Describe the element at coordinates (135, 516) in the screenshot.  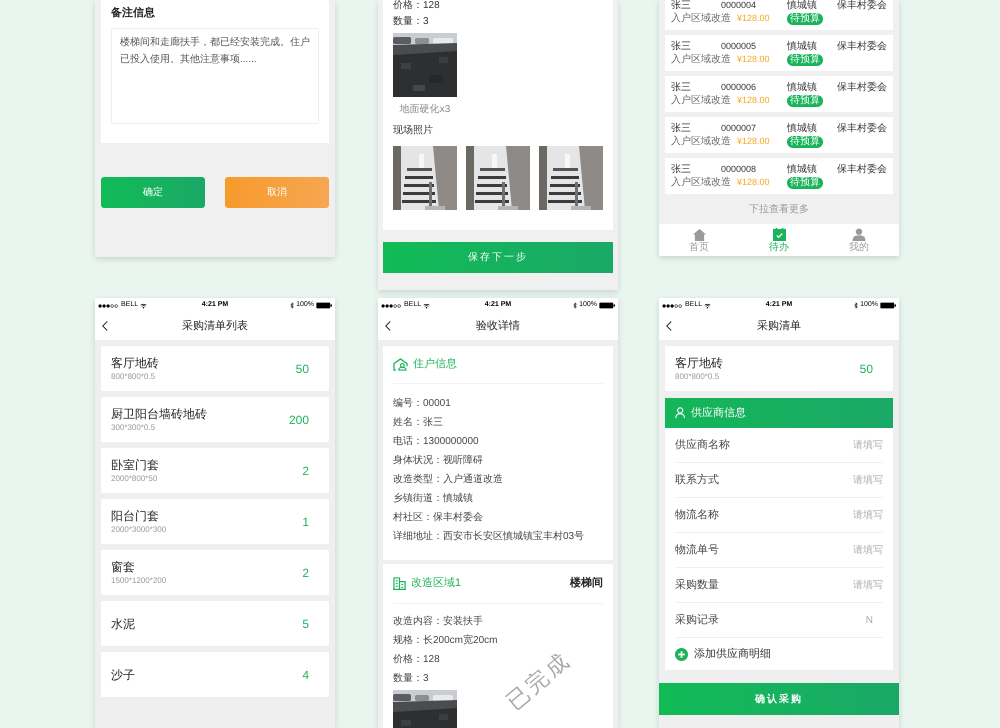
I see `item-name: 阳台门套` at that location.